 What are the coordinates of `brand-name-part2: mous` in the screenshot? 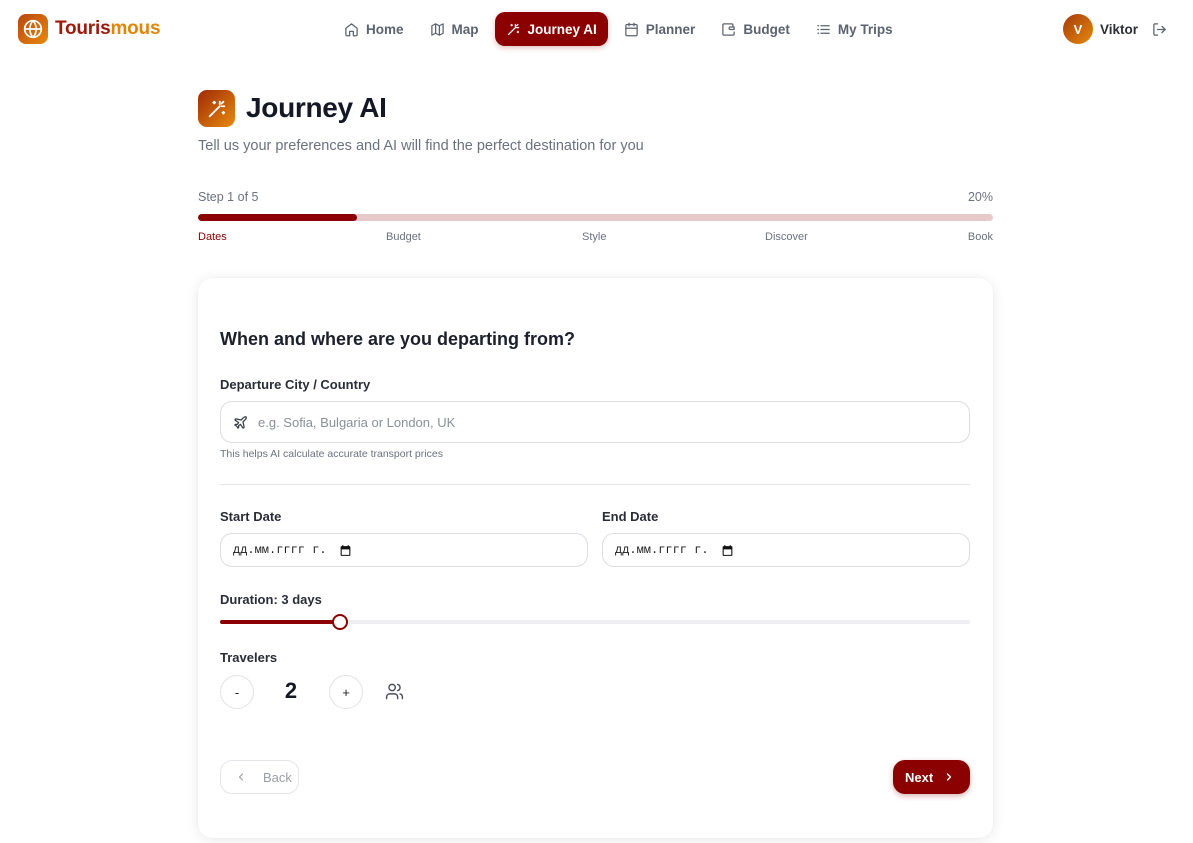 It's located at (135, 28).